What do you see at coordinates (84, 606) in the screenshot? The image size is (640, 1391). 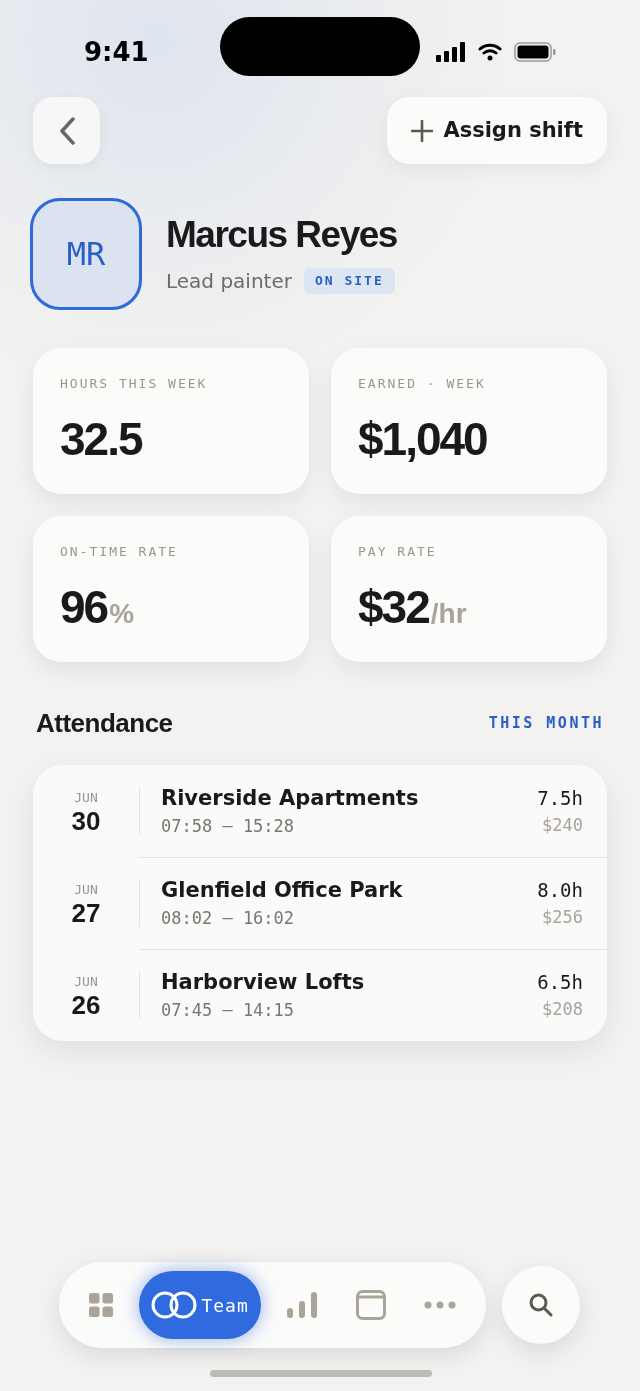 I see `stat-value: 96` at bounding box center [84, 606].